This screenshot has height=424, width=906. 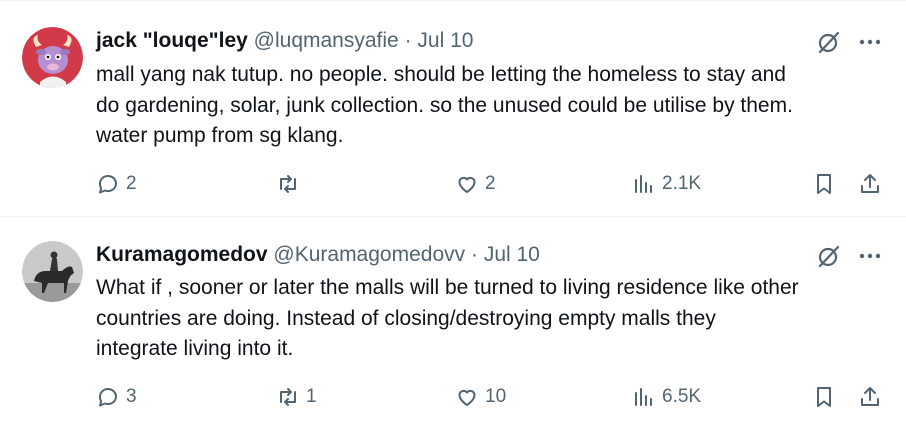 I want to click on retweet-button: 1, so click(x=296, y=397).